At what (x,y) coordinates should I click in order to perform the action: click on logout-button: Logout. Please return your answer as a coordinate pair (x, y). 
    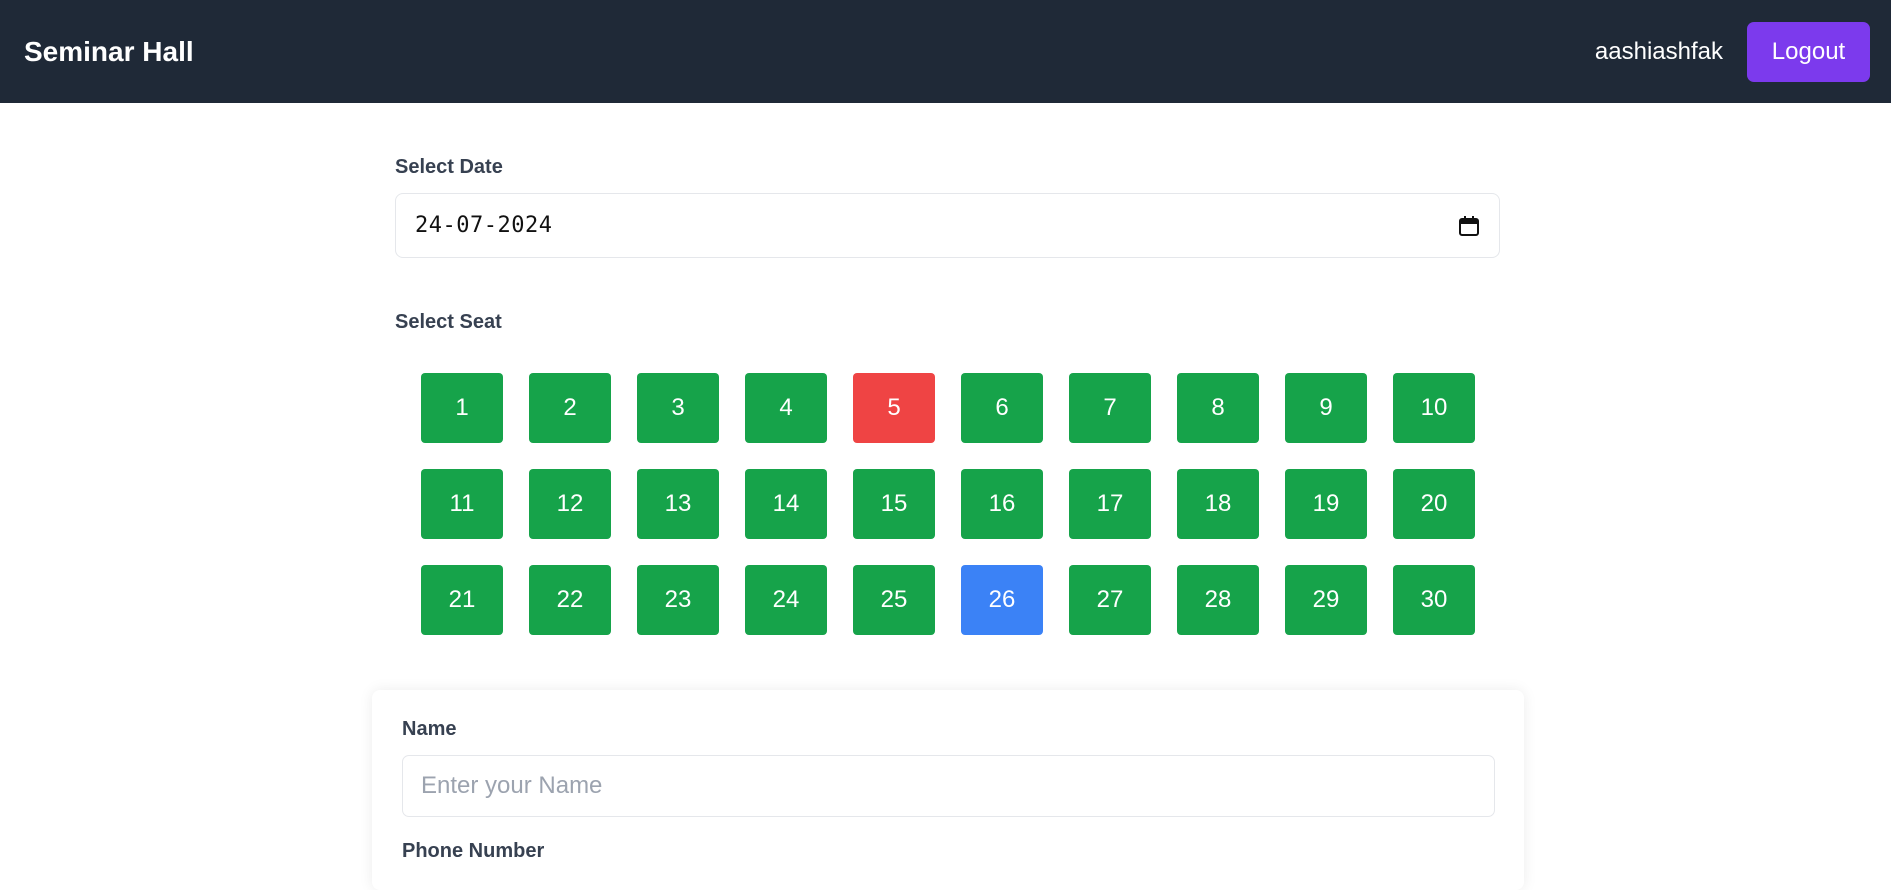
    Looking at the image, I should click on (1808, 51).